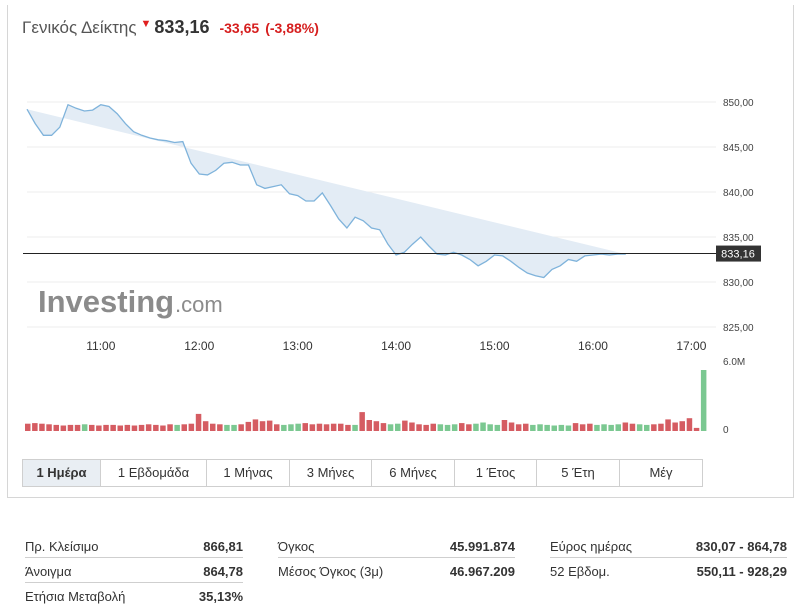  What do you see at coordinates (741, 546) in the screenshot?
I see `stat-value: 830,07 - 864,78` at bounding box center [741, 546].